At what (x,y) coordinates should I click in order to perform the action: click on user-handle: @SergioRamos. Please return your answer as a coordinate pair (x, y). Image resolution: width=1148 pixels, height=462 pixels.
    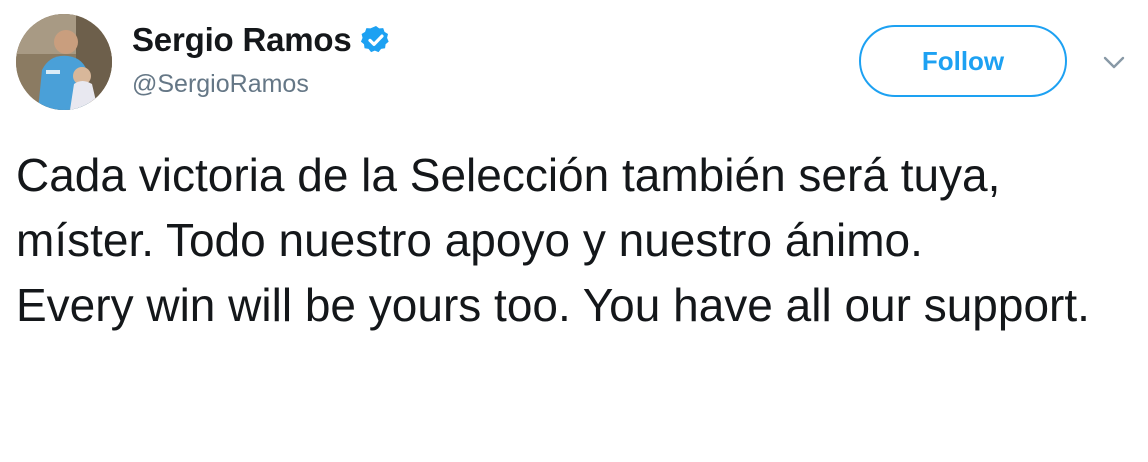
    Looking at the image, I should click on (220, 84).